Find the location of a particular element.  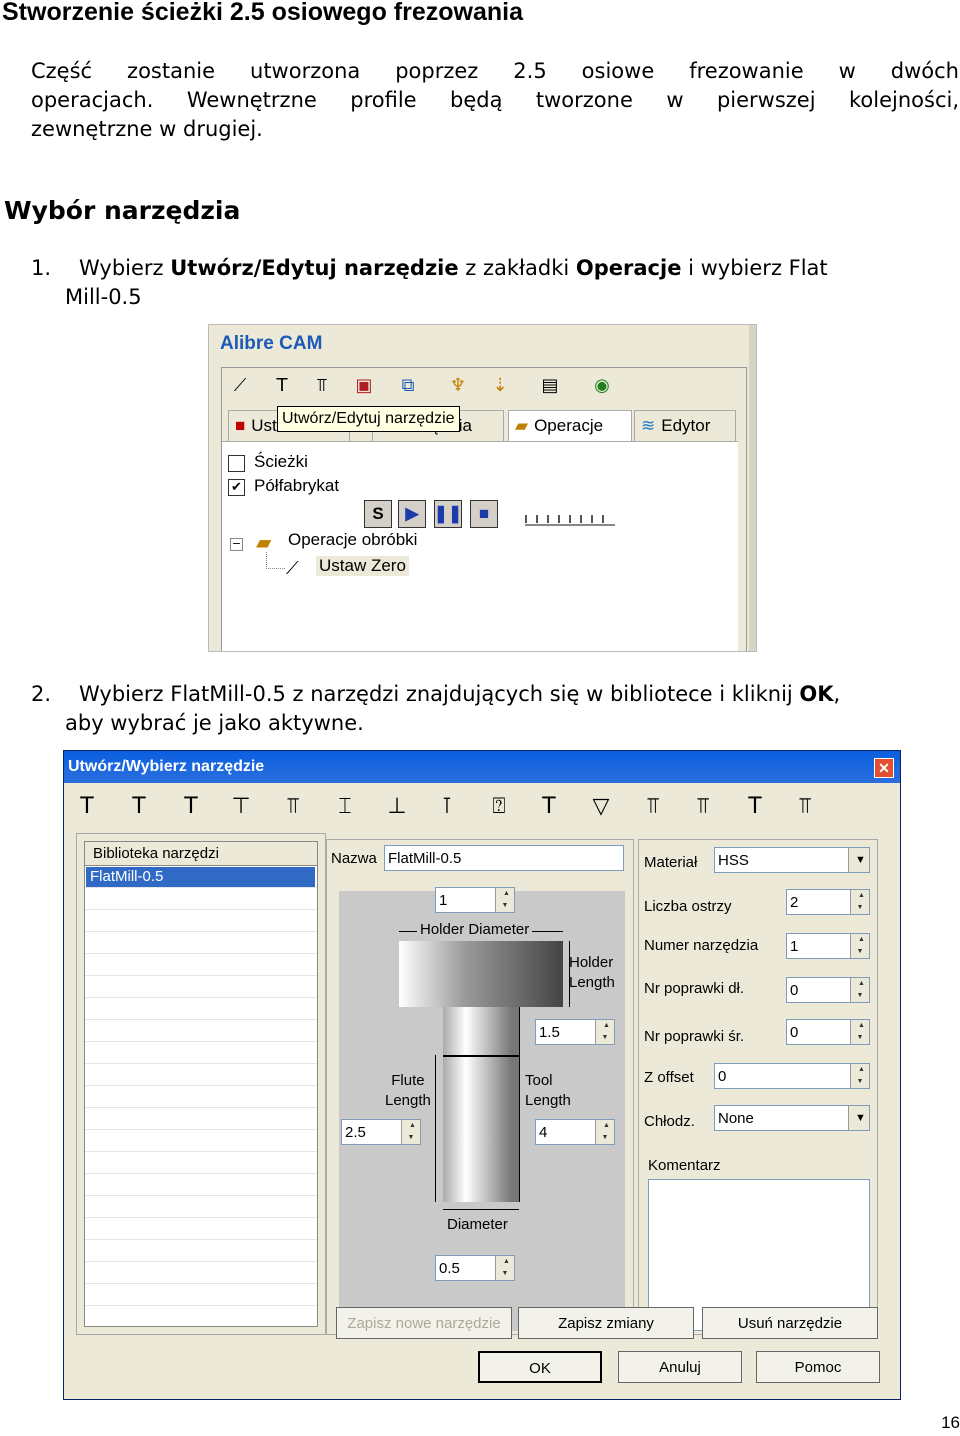

step-1-bold-tab: Operacje is located at coordinates (628, 268).